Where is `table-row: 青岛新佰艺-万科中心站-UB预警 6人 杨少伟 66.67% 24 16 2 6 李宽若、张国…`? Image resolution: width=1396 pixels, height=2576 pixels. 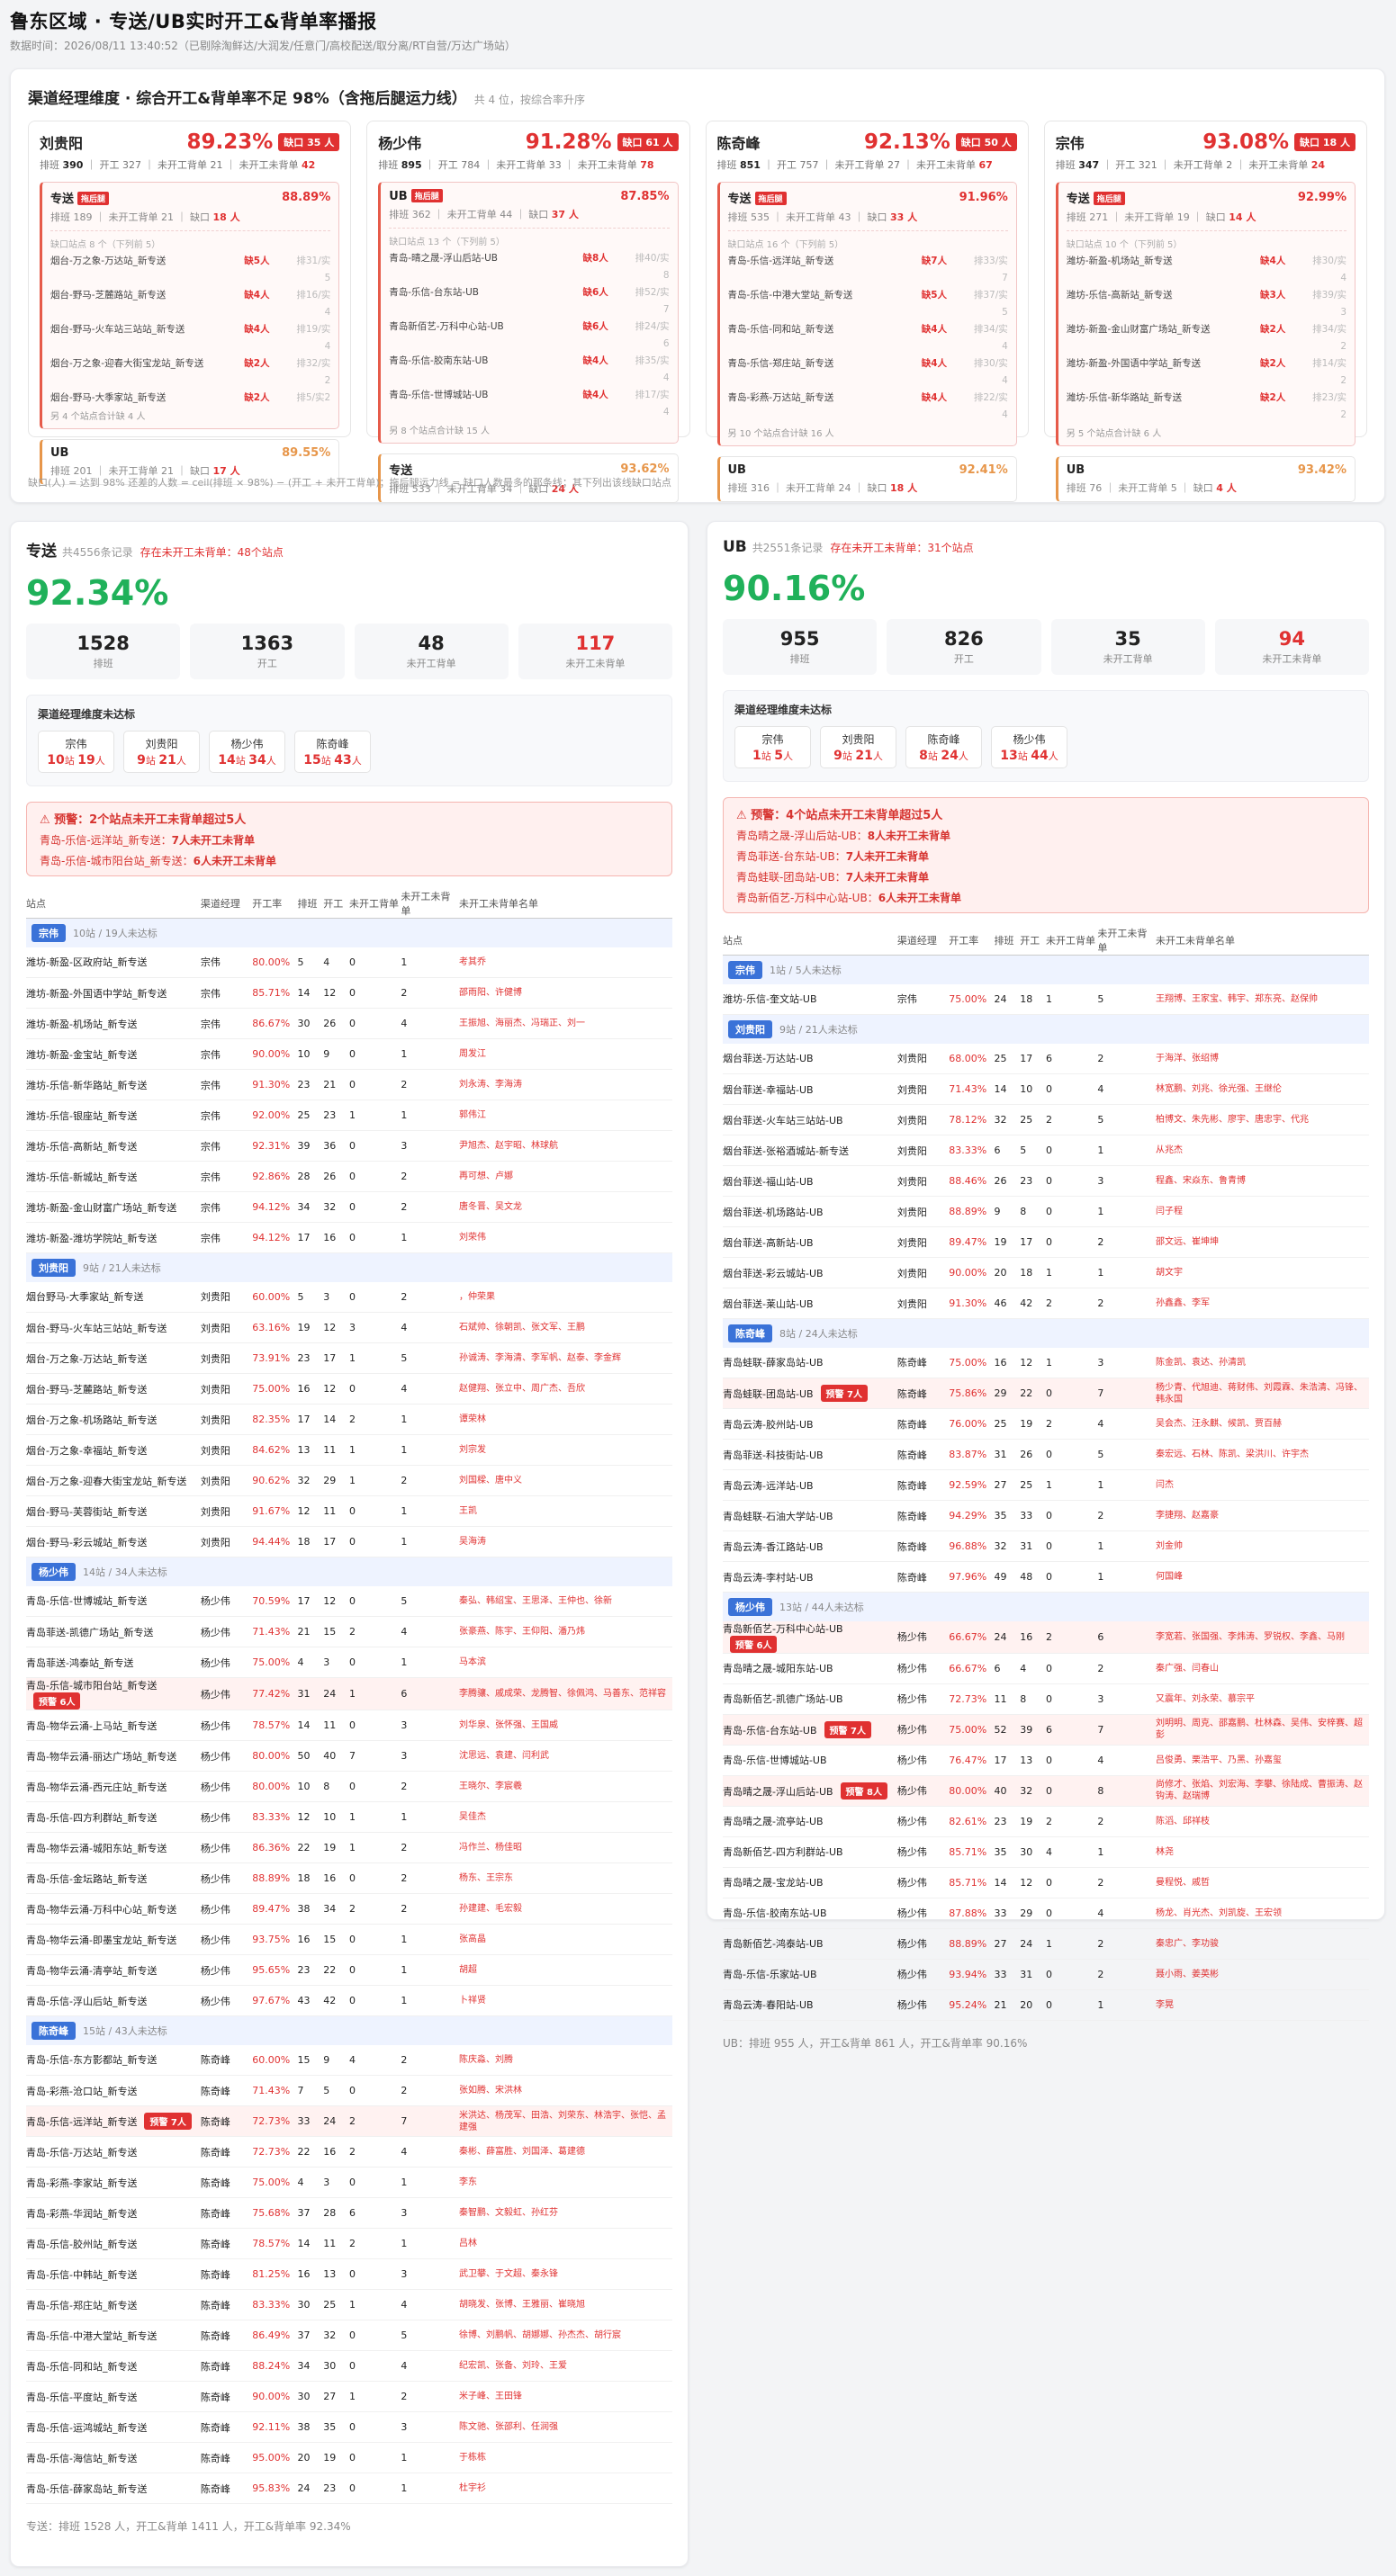
table-row: 青岛新佰艺-万科中心站-UB预警 6人 杨少伟 66.67% 24 16 2 6 李宽若、张国… is located at coordinates (1046, 1637).